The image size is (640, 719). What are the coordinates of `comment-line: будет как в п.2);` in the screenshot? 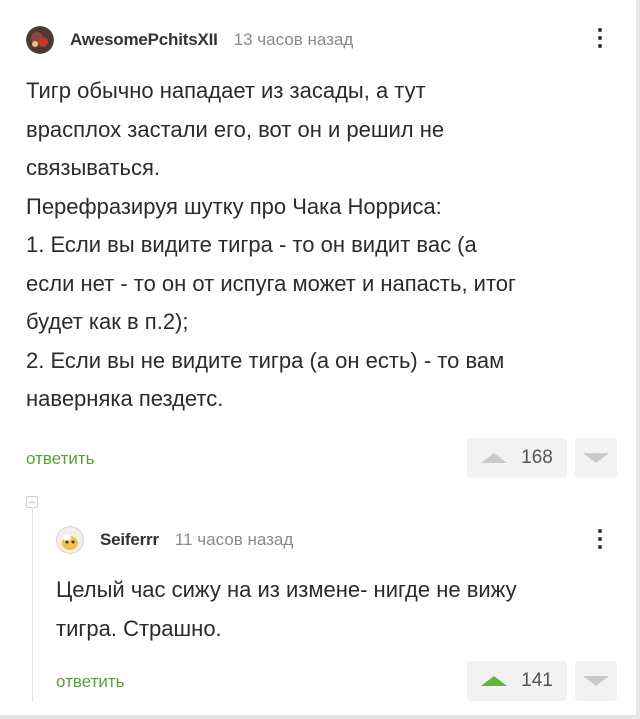 It's located at (107, 321).